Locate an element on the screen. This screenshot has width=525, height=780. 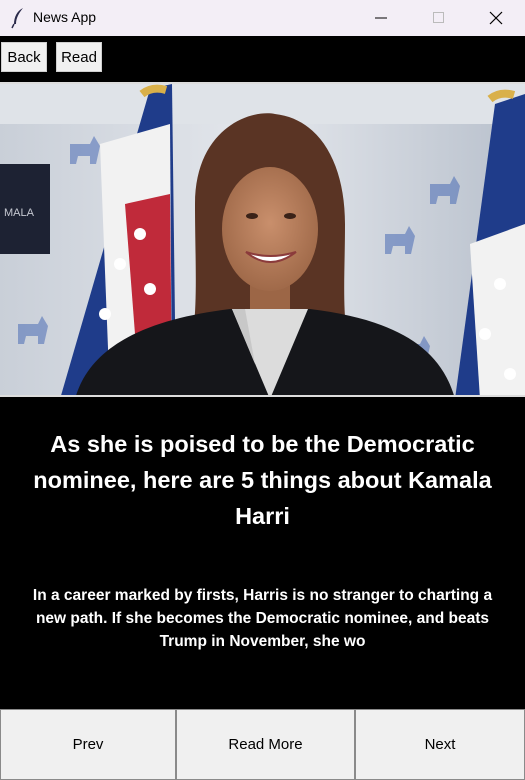
window-title: News App is located at coordinates (65, 17).